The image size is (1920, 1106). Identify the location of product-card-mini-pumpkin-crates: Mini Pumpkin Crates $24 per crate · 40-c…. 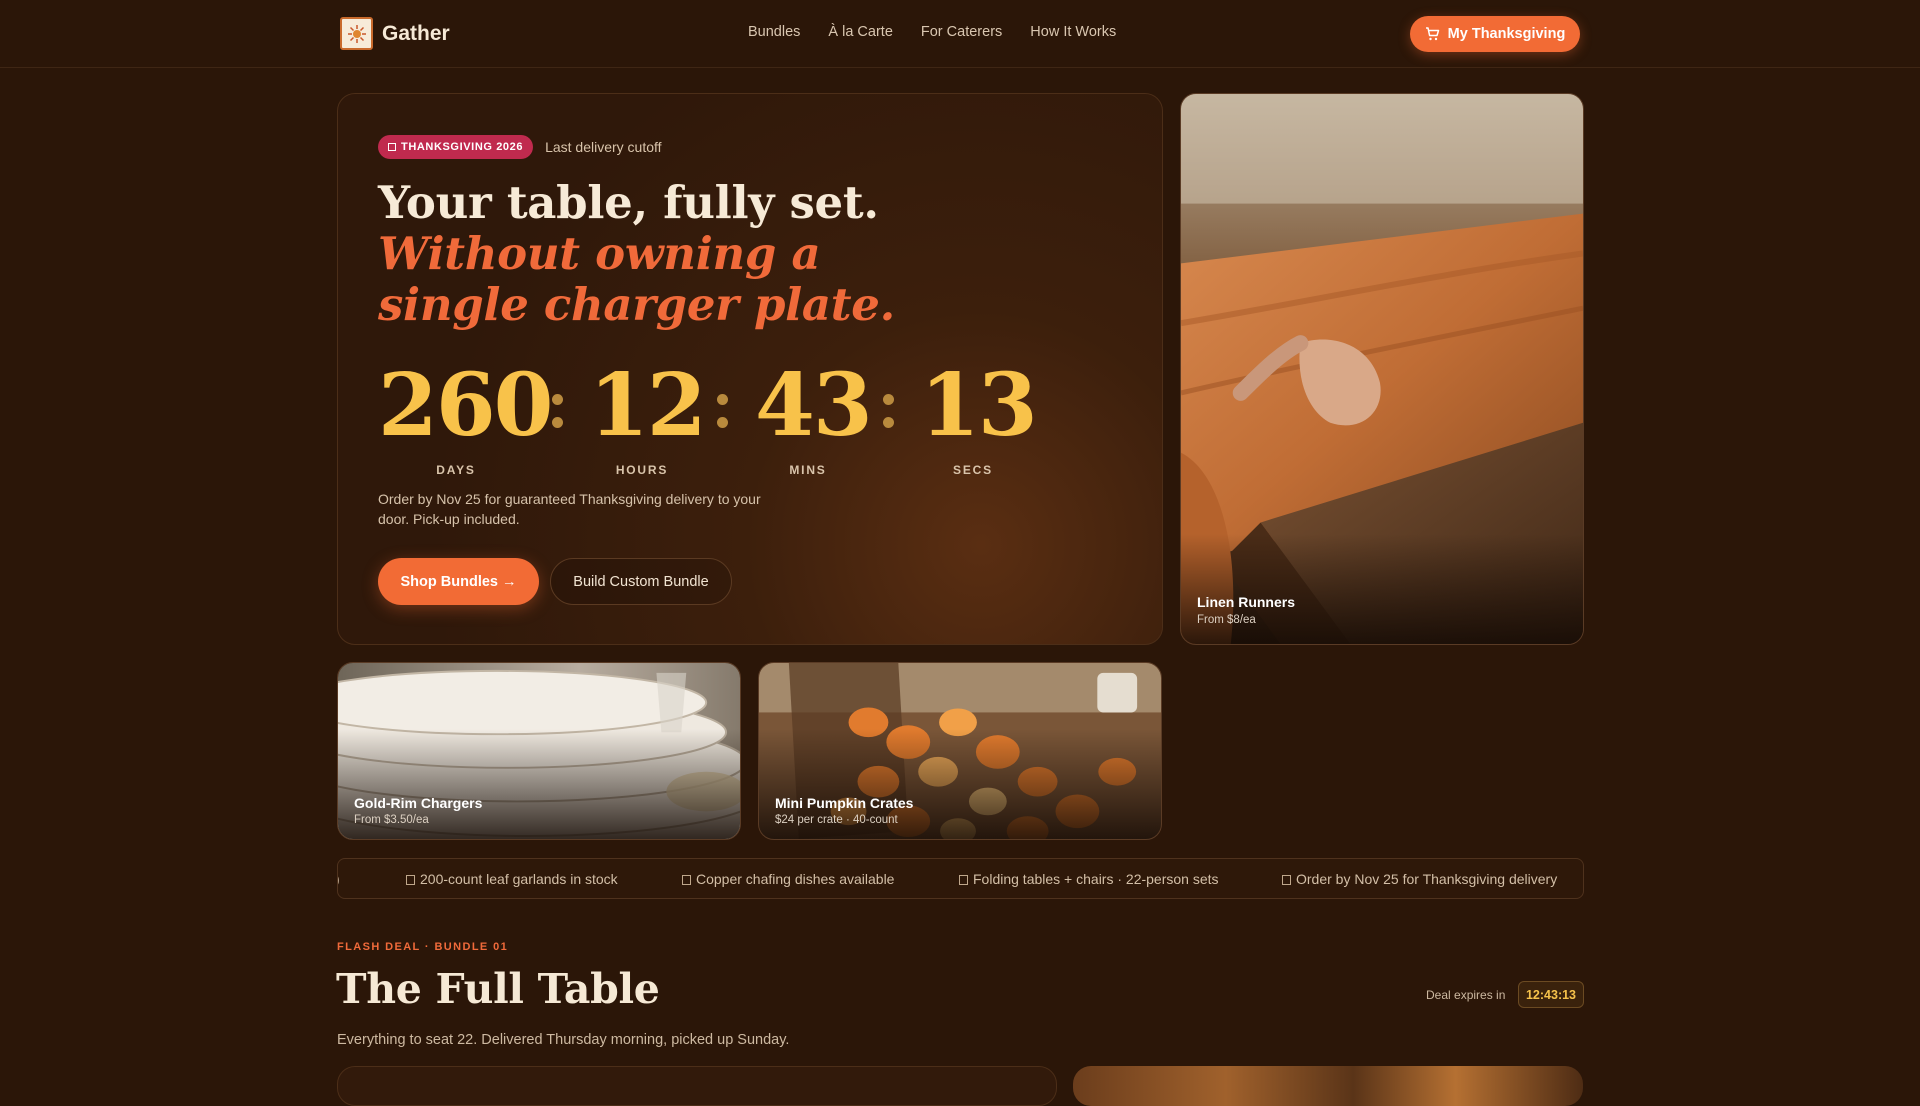
(960, 751).